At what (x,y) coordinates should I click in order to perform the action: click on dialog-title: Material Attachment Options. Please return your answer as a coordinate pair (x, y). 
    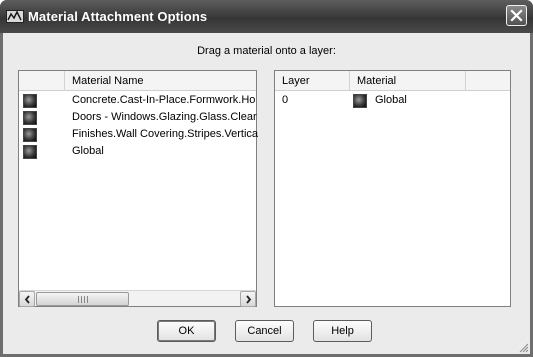
    Looking at the image, I should click on (118, 16).